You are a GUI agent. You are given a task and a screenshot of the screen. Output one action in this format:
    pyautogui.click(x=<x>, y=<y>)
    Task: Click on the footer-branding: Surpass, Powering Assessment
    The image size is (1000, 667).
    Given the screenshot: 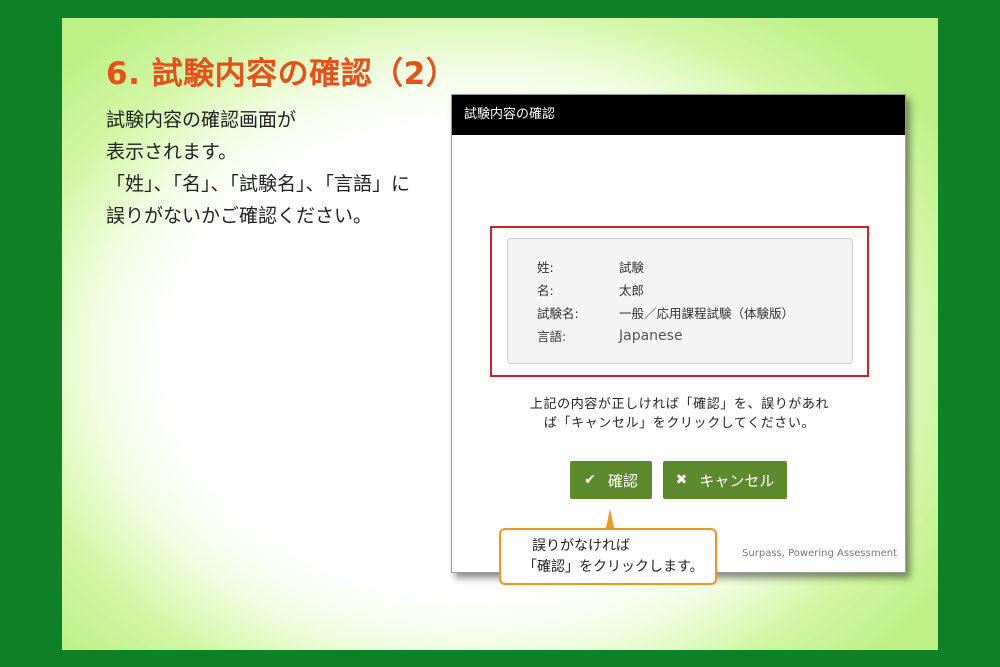 What is the action you would take?
    pyautogui.click(x=819, y=553)
    